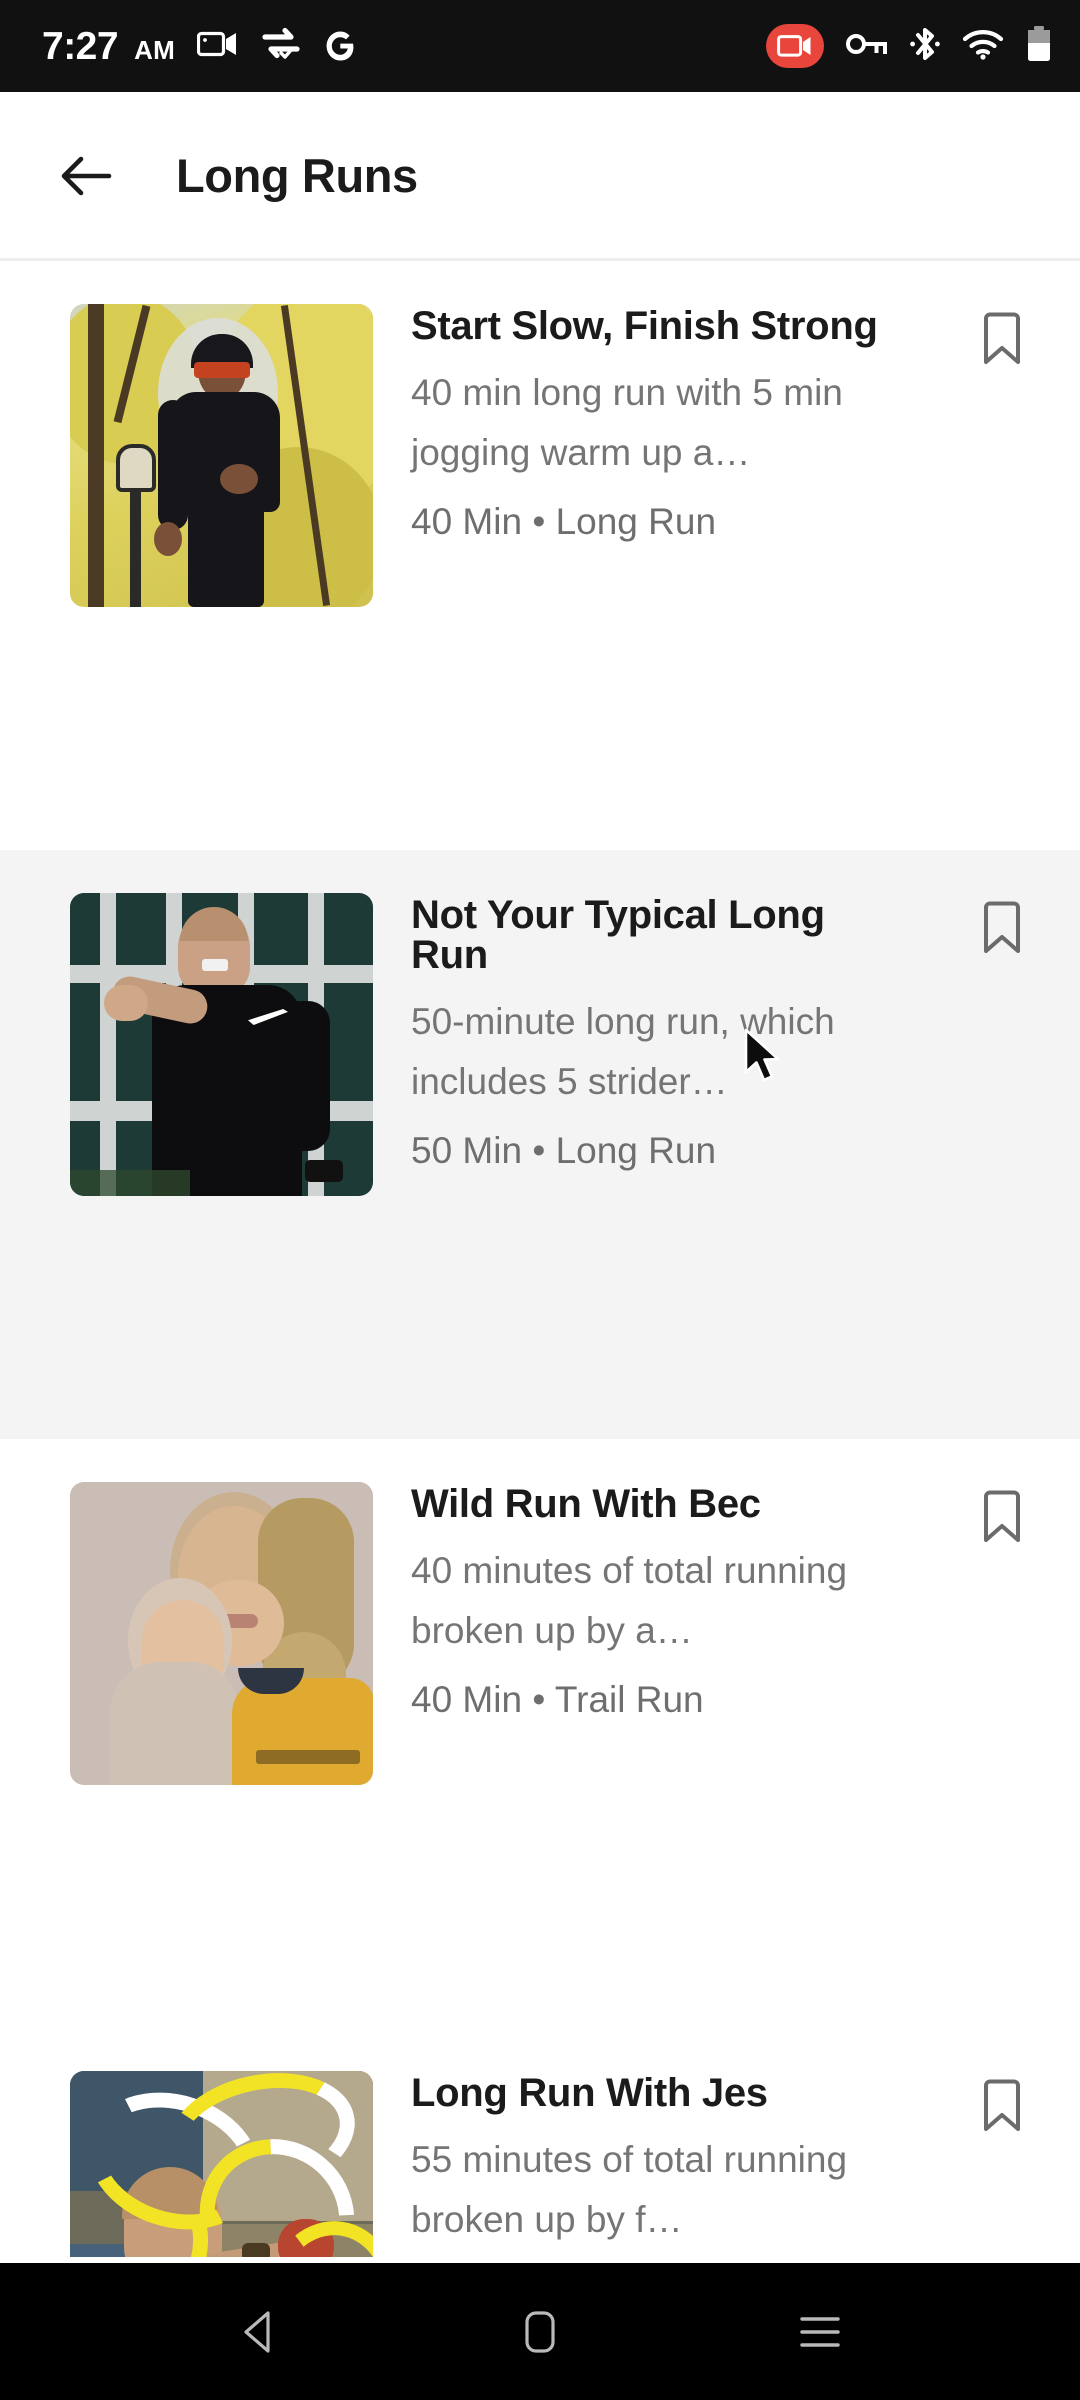 This screenshot has height=2400, width=1080. I want to click on list-item-title: Not Your Typical Long Run, so click(618, 935).